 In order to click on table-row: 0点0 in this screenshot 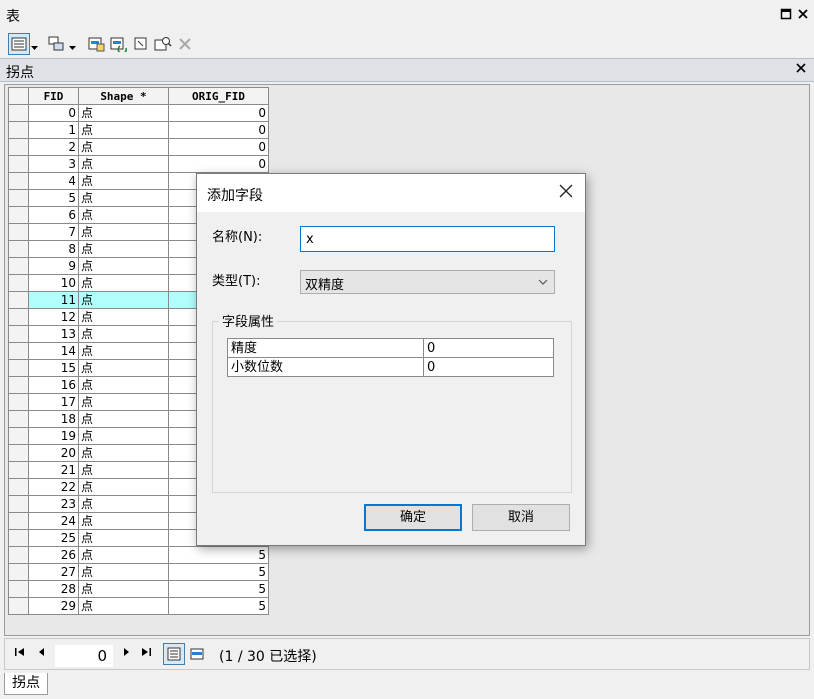, I will do `click(138, 113)`.